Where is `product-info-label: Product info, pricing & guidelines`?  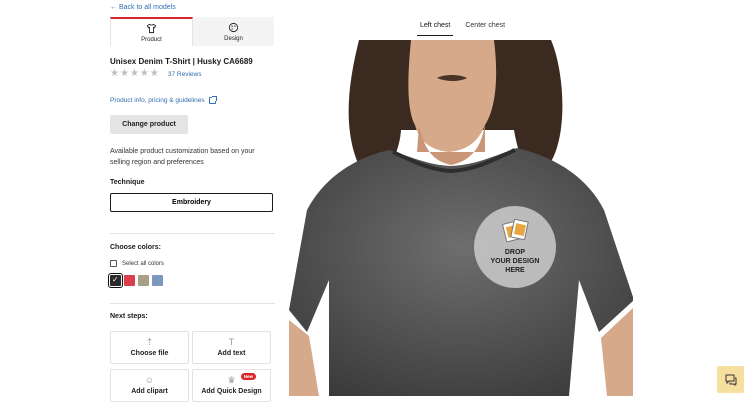
product-info-label: Product info, pricing & guidelines is located at coordinates (157, 100).